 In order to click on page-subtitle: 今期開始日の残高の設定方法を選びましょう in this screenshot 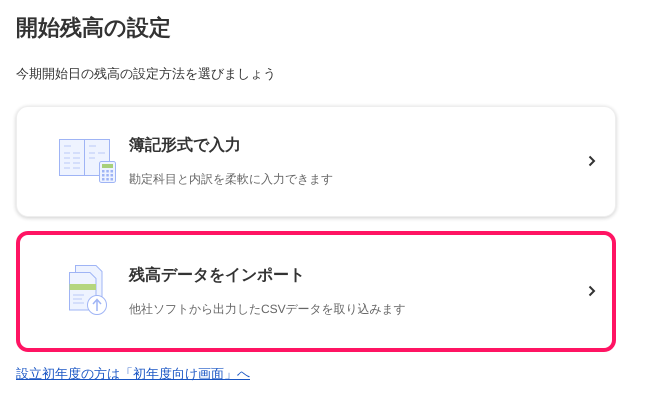, I will do `click(146, 74)`.